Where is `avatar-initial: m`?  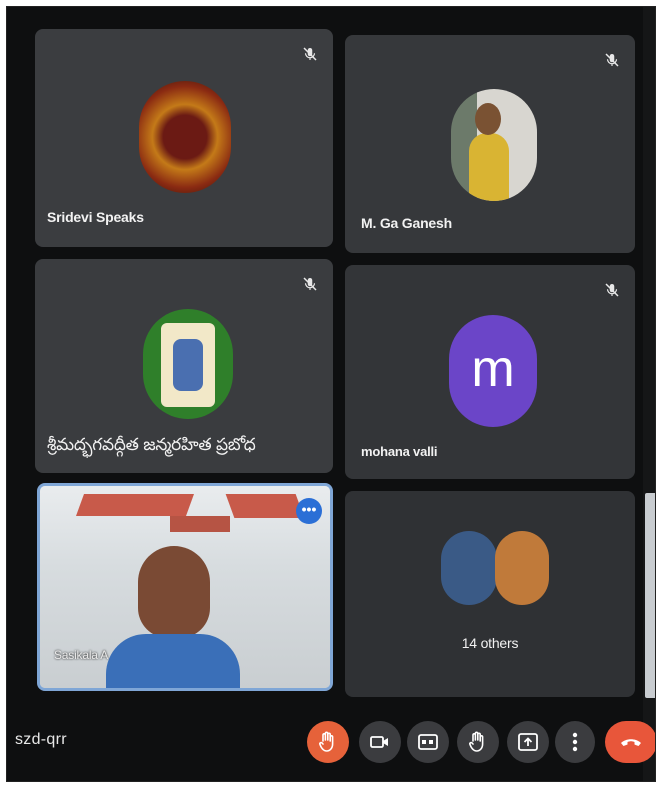
avatar-initial: m is located at coordinates (493, 369).